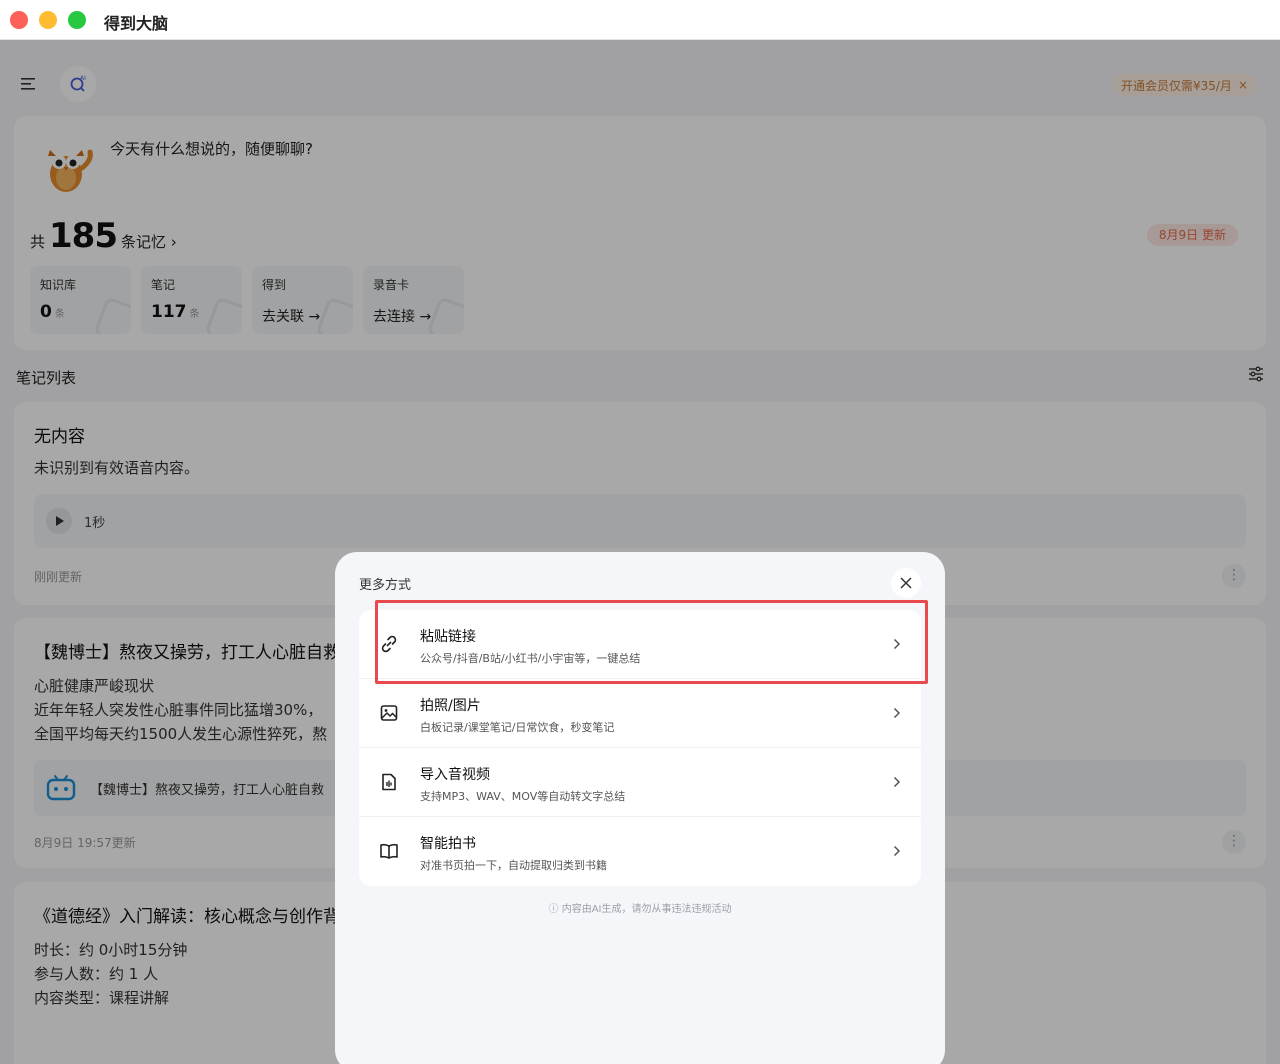 Image resolution: width=1280 pixels, height=1064 pixels. What do you see at coordinates (455, 775) in the screenshot?
I see `option-title: 导入音视频` at bounding box center [455, 775].